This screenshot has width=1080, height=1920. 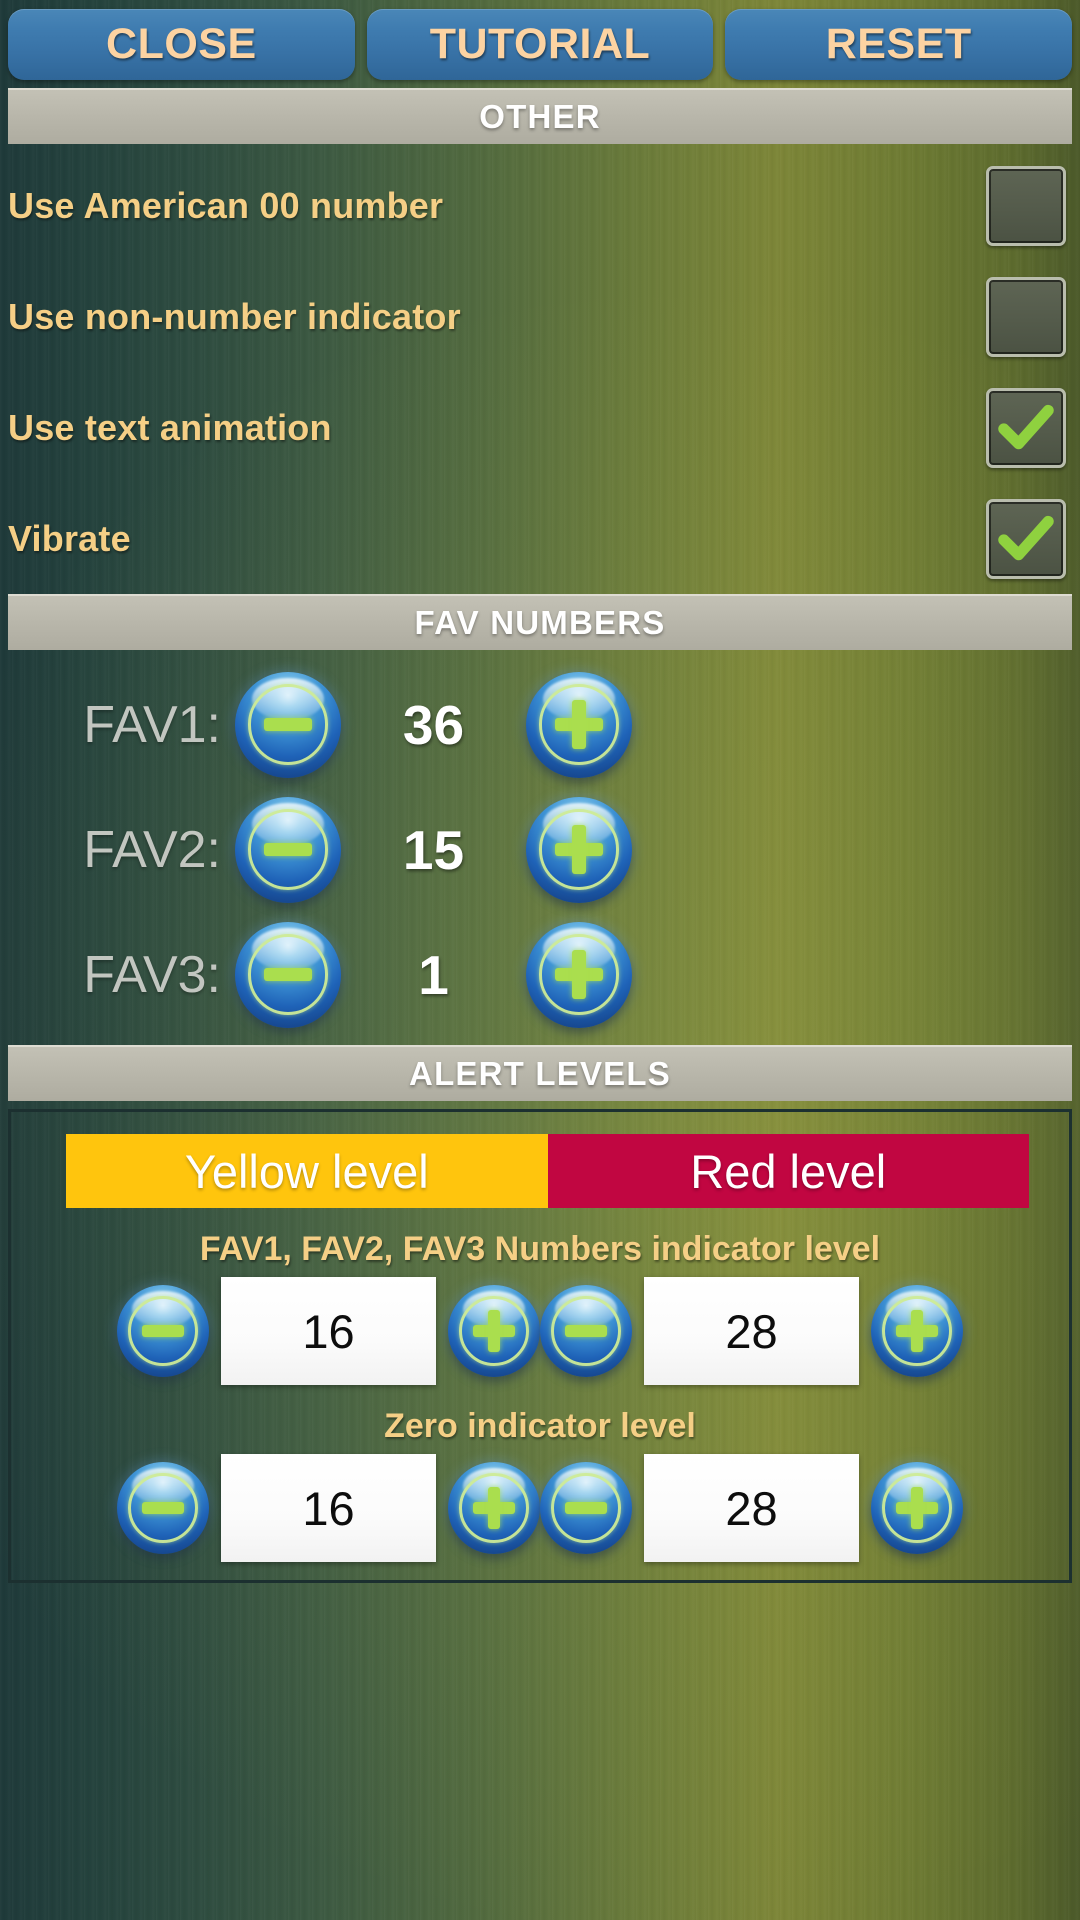 What do you see at coordinates (899, 44) in the screenshot?
I see `reset-button: RESET` at bounding box center [899, 44].